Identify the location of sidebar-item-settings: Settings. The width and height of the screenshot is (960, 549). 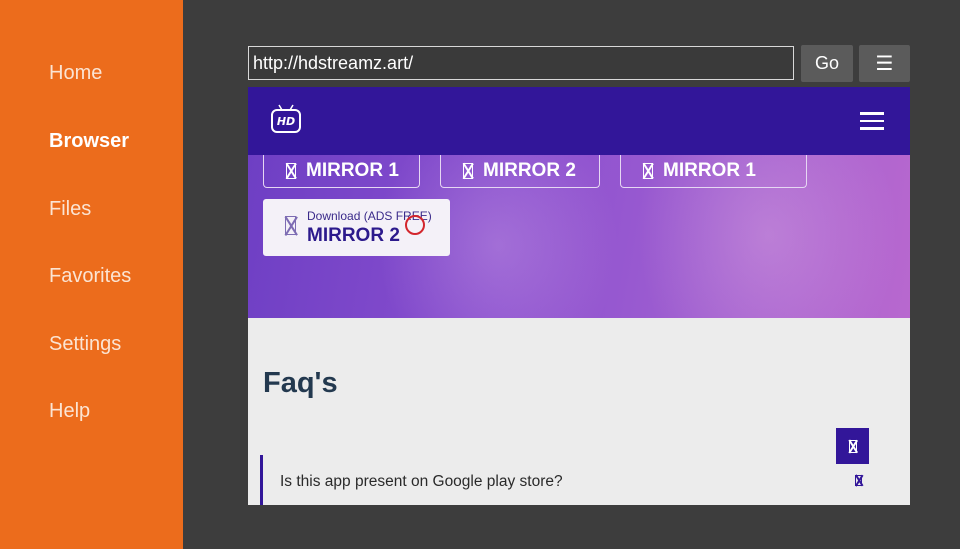
(85, 344).